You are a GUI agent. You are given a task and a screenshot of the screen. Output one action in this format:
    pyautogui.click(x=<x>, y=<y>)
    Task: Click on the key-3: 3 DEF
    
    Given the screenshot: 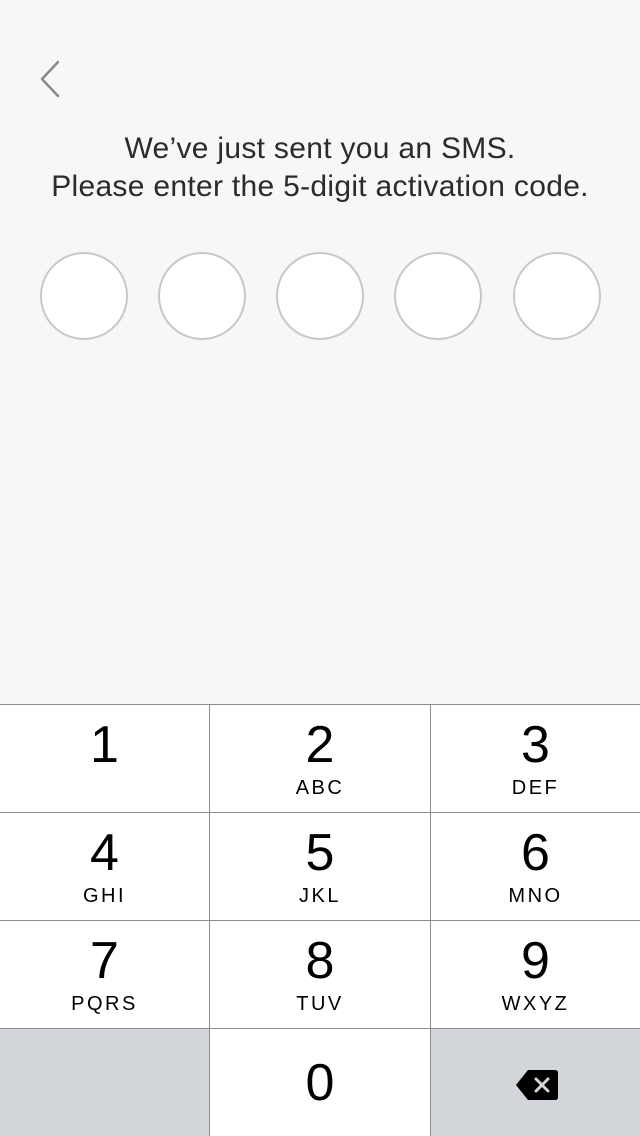 What is the action you would take?
    pyautogui.click(x=535, y=758)
    